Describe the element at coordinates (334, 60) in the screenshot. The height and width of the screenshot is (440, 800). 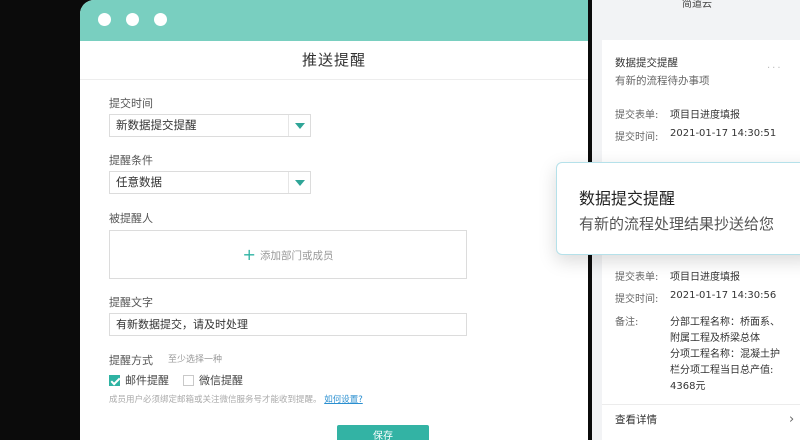
I see `form-title: 推送提醒` at that location.